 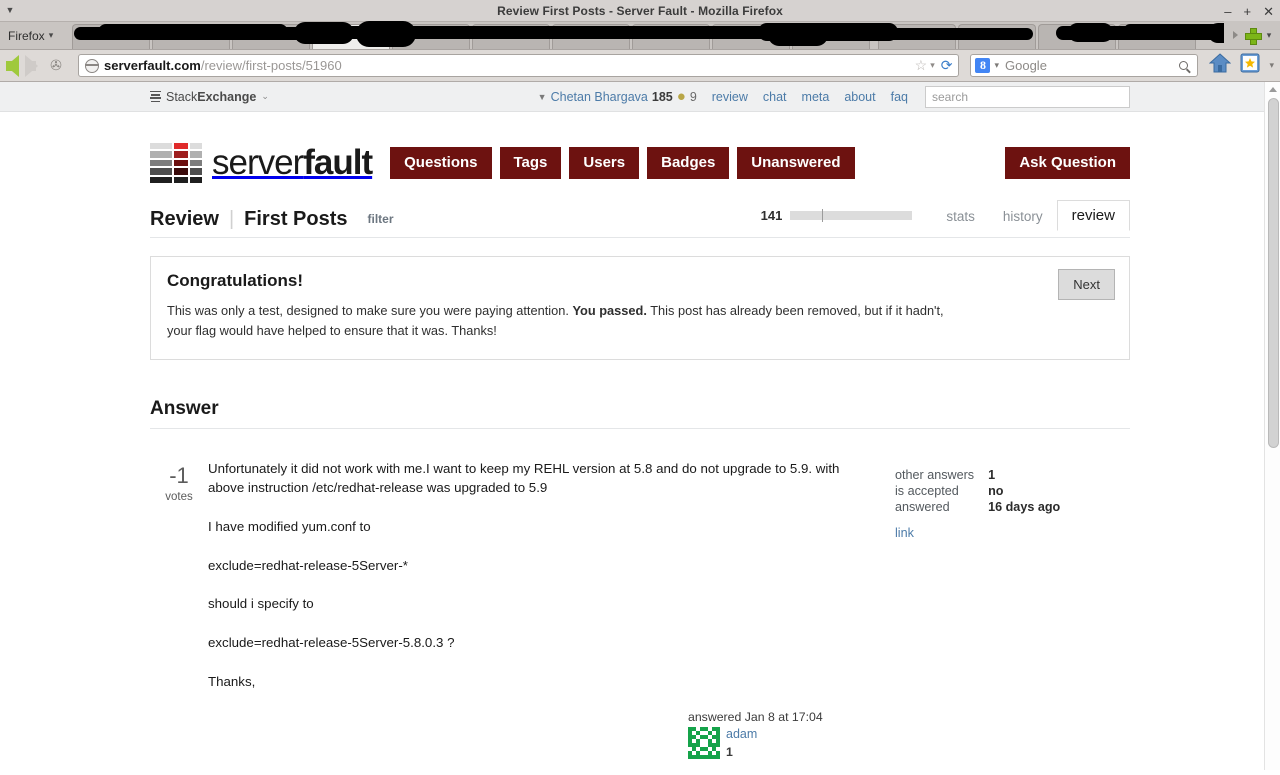 What do you see at coordinates (31, 65) in the screenshot?
I see `forward-button` at bounding box center [31, 65].